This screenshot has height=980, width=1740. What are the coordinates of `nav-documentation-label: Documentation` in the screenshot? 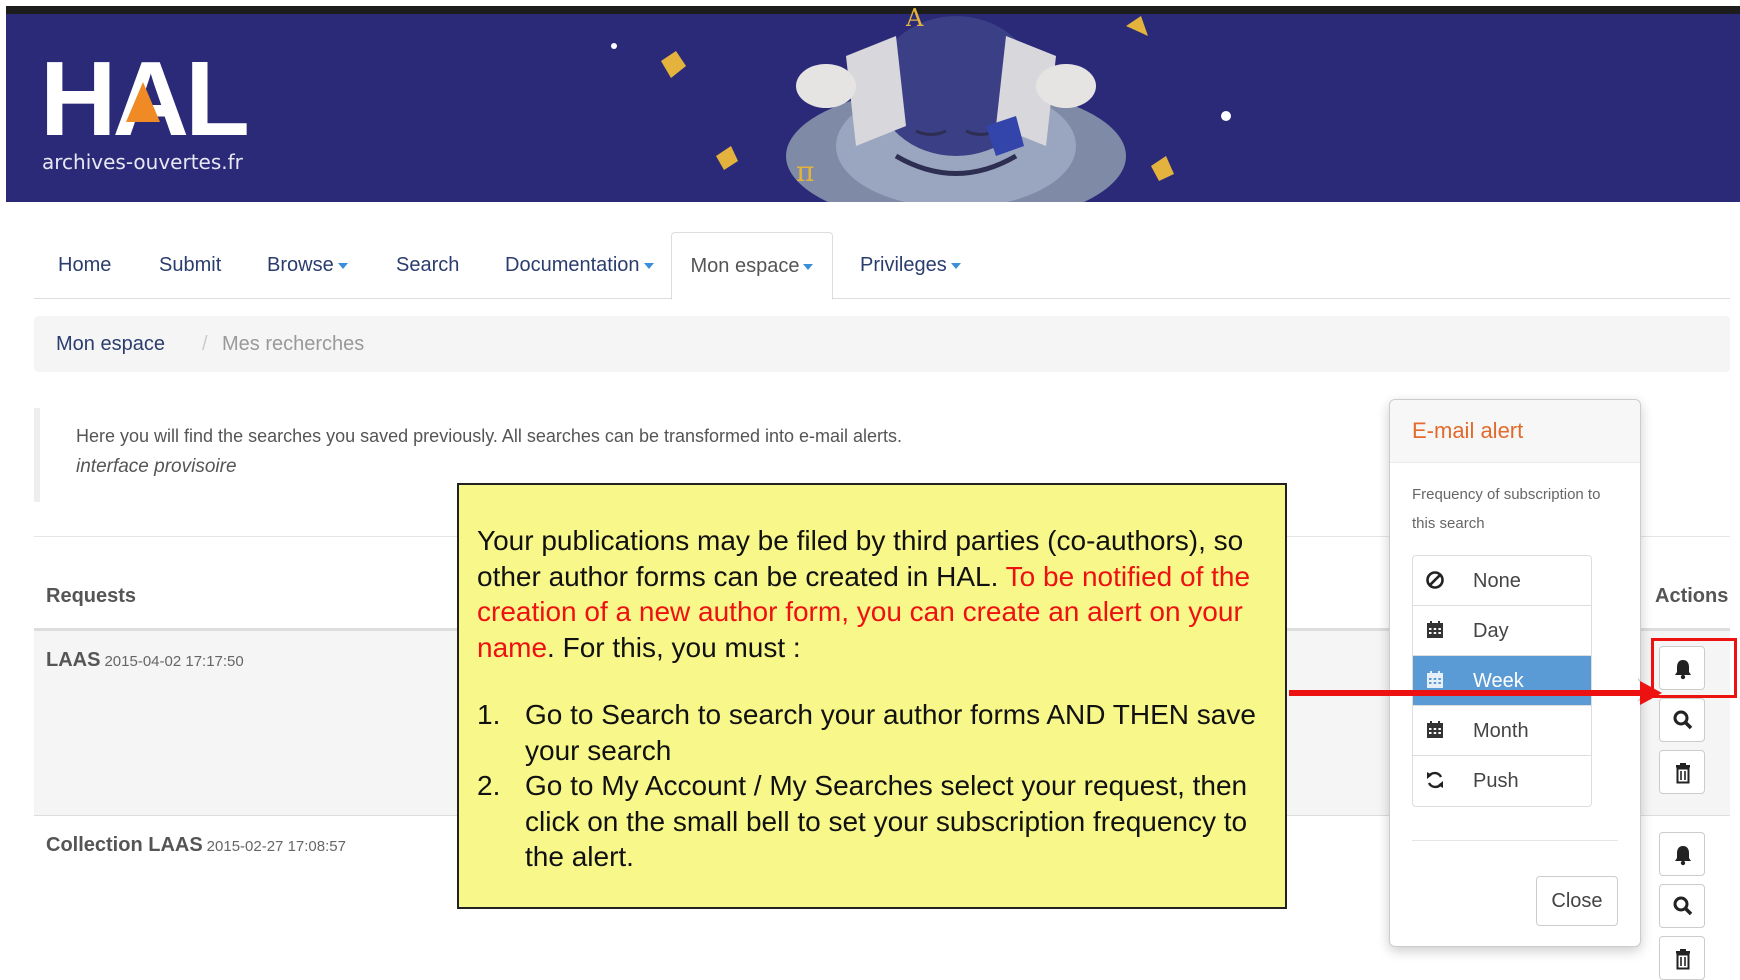 It's located at (572, 265).